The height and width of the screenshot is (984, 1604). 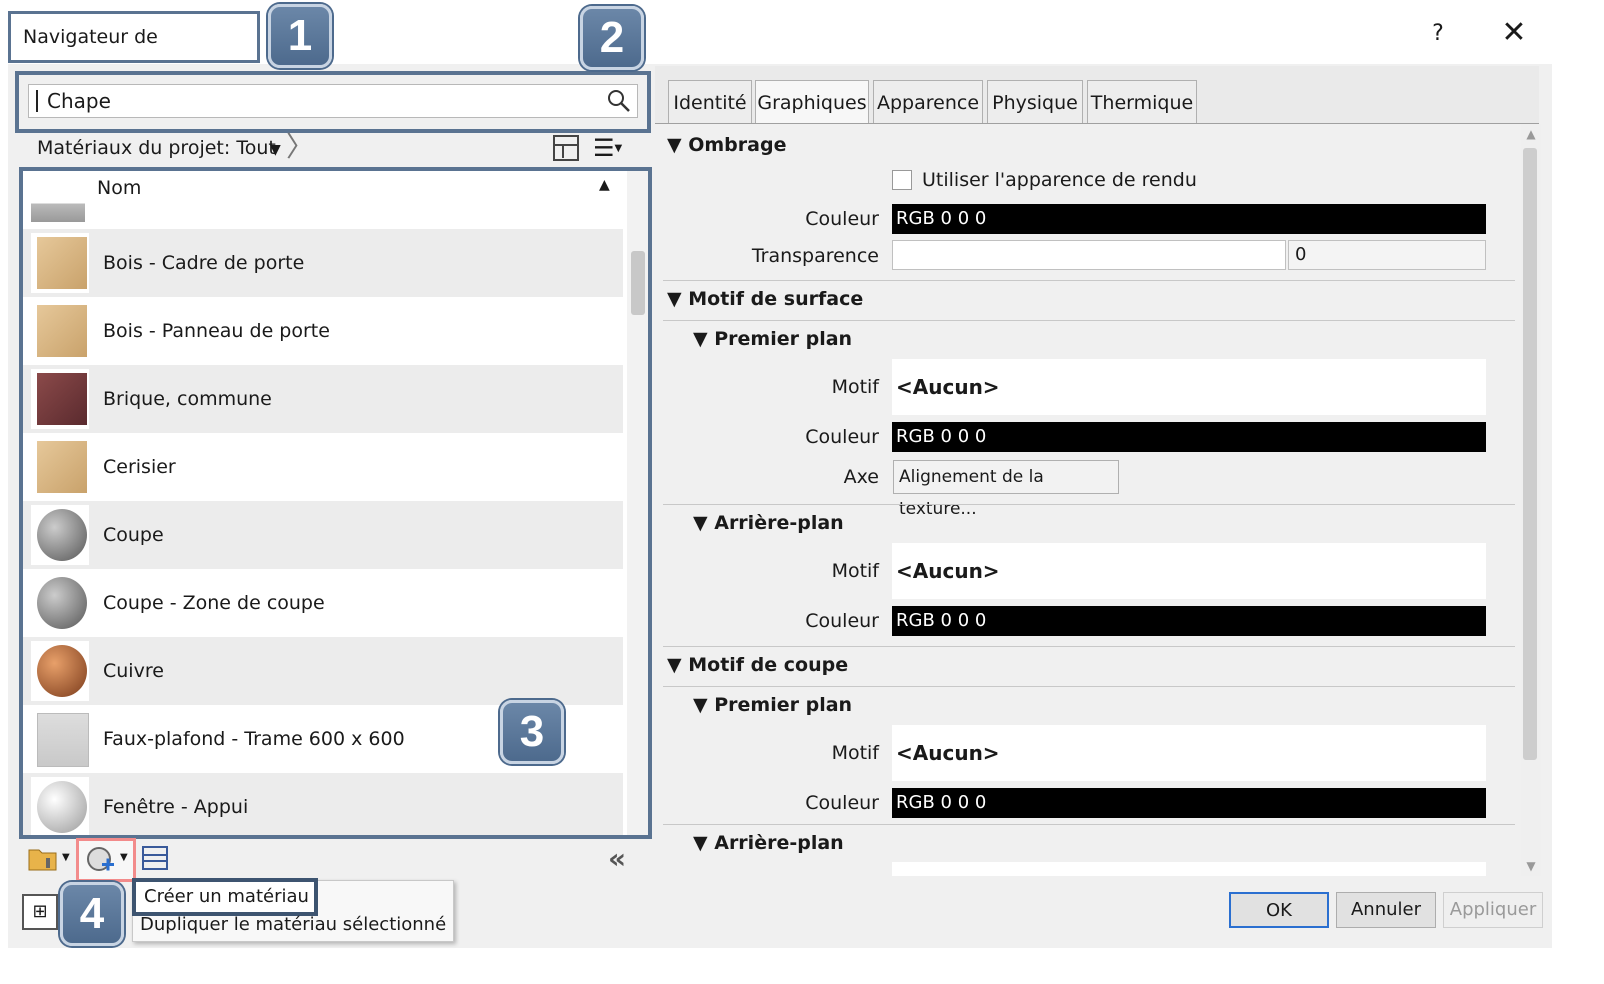 What do you see at coordinates (323, 535) in the screenshot?
I see `list-item: Coupe` at bounding box center [323, 535].